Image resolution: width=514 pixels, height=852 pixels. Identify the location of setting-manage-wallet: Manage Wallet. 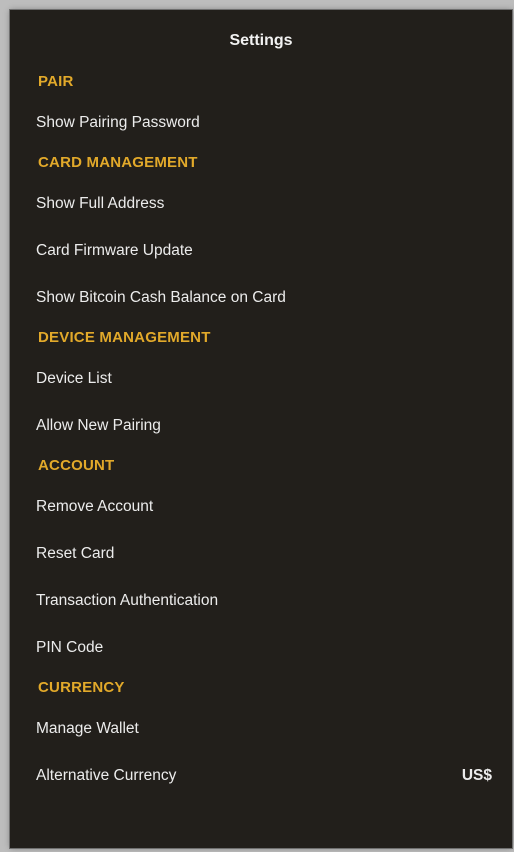
(261, 728).